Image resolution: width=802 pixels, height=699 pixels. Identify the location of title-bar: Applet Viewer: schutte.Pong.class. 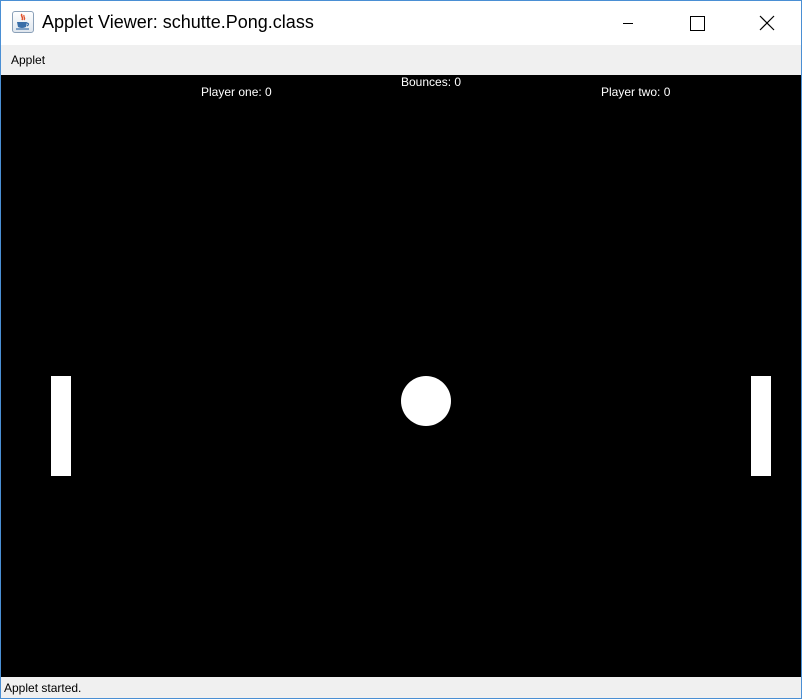
(401, 23).